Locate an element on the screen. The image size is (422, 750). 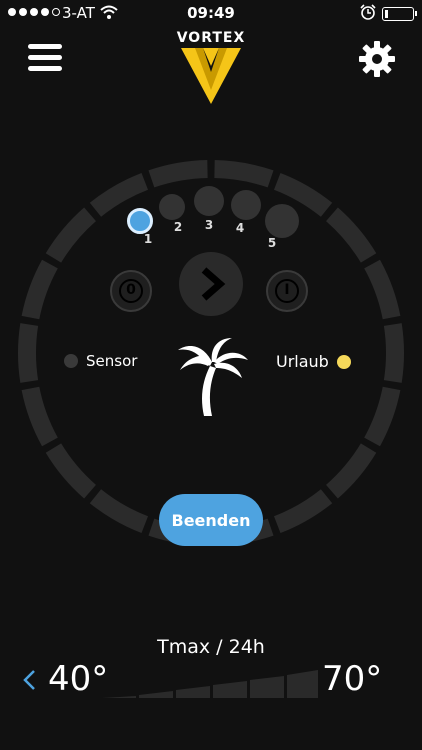
holiday-label: Urlaub is located at coordinates (302, 361).